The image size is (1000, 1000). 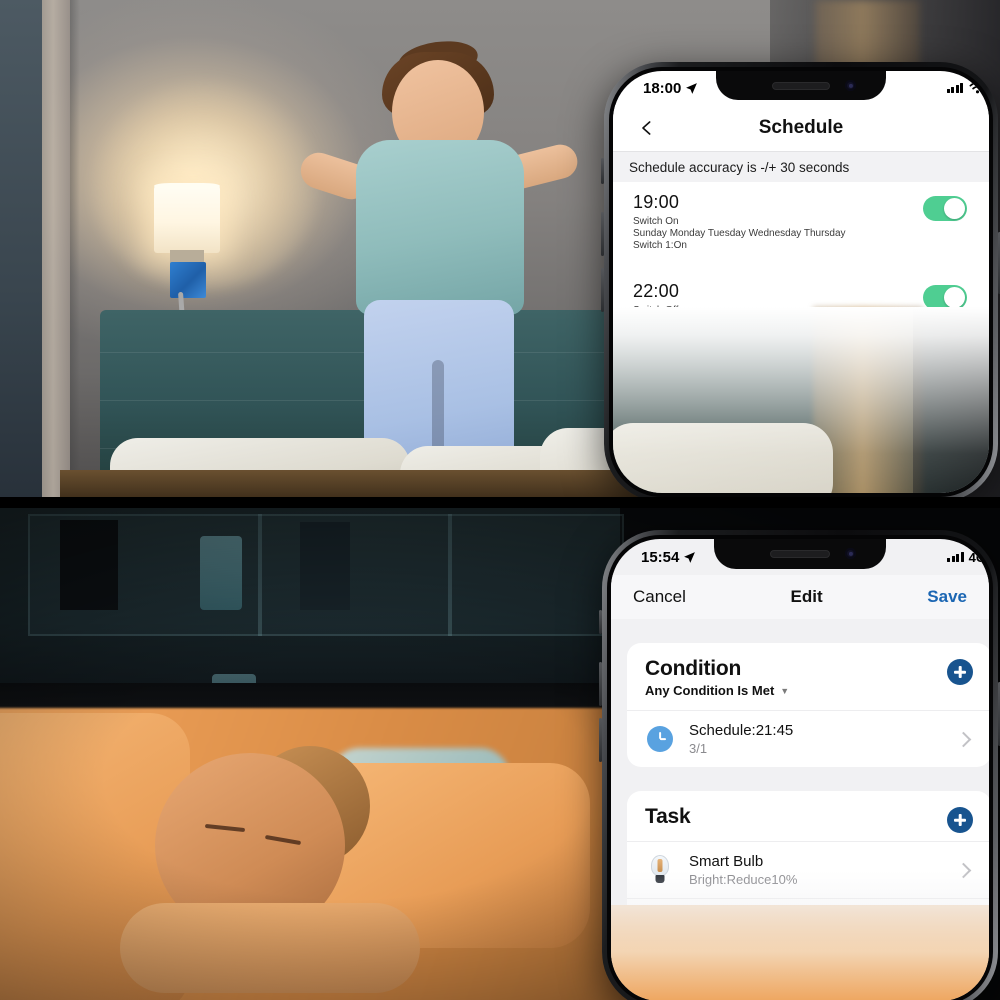 I want to click on shelf-picture-frame, so click(x=89, y=565).